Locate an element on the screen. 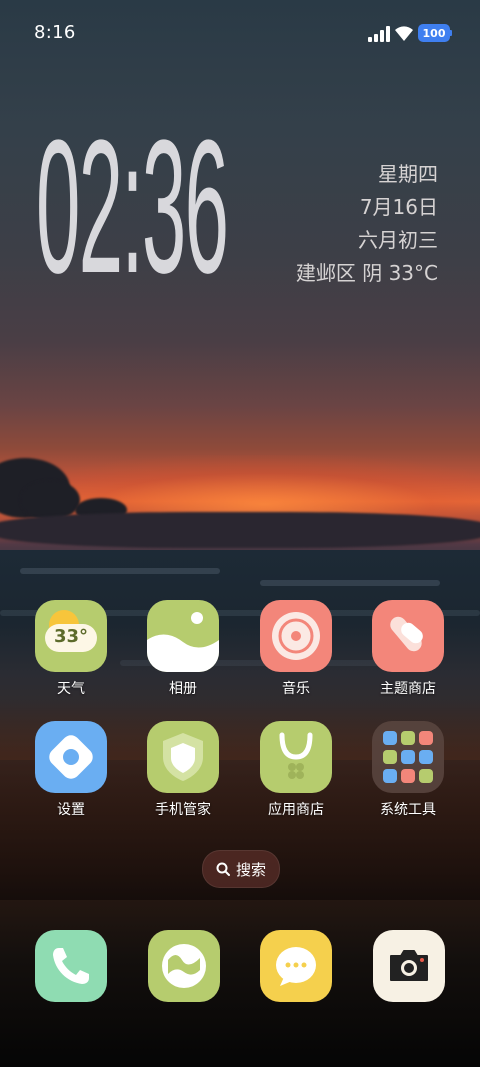  weather-temp-badge: 33° is located at coordinates (71, 636).